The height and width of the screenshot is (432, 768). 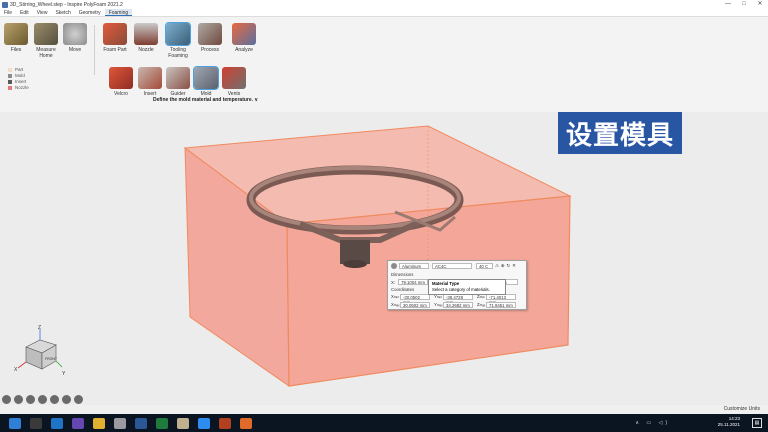 I want to click on ymax-label: Yₘₐₓ, so click(x=438, y=304).